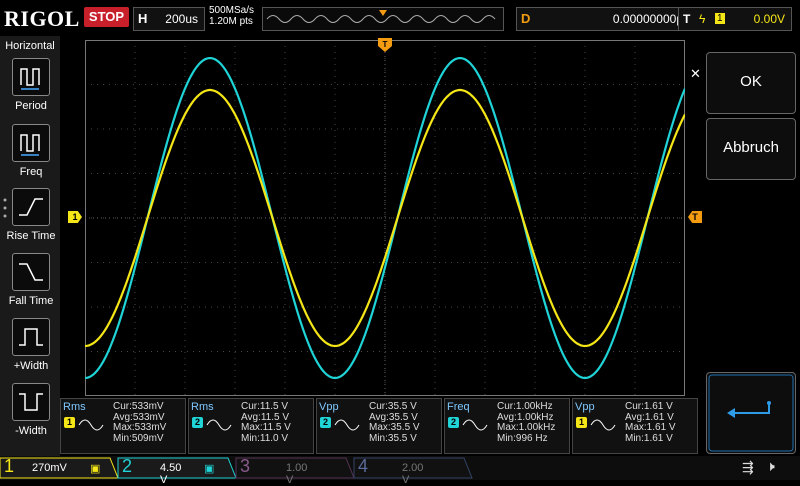  I want to click on menu-item-period: Period, so click(31, 85).